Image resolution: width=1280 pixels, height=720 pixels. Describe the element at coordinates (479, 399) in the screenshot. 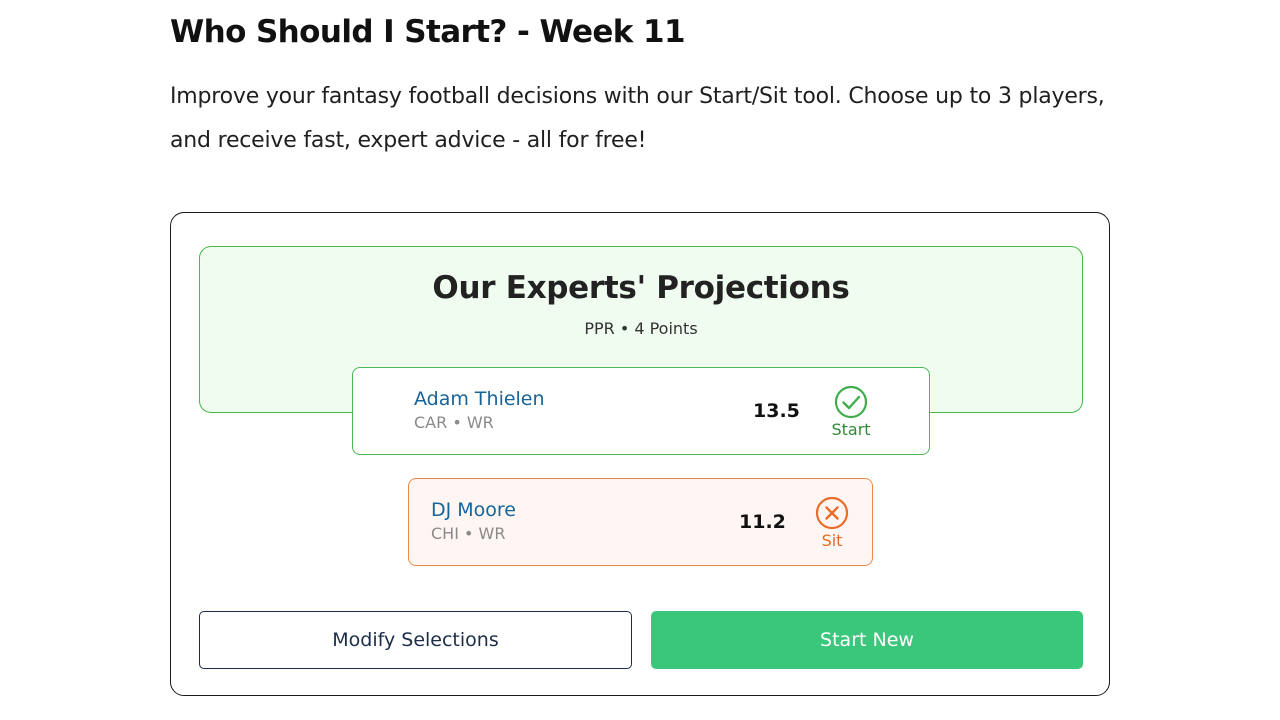

I see `player-name-link: Adam Thielen` at that location.